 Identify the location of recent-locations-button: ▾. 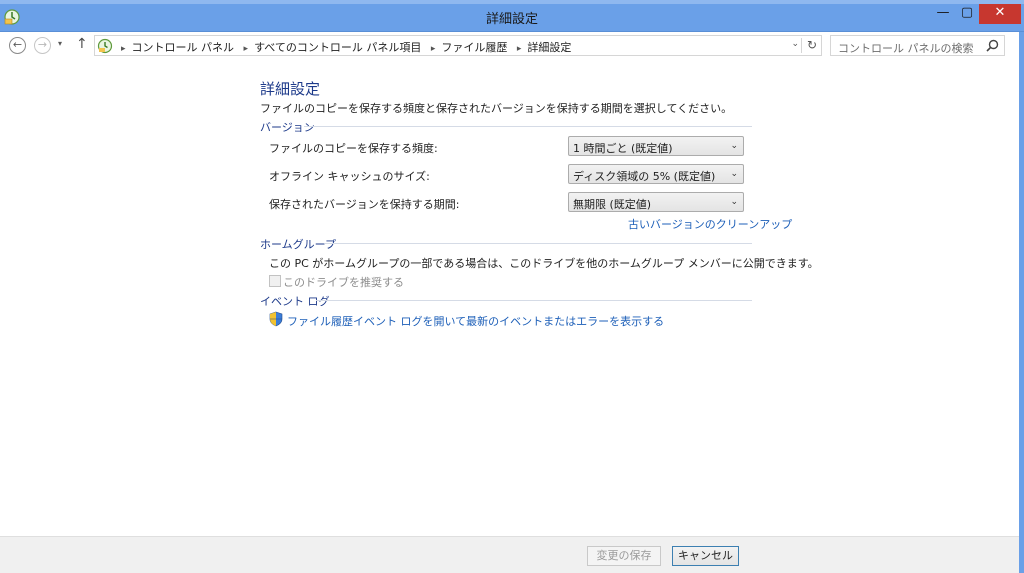
(60, 43).